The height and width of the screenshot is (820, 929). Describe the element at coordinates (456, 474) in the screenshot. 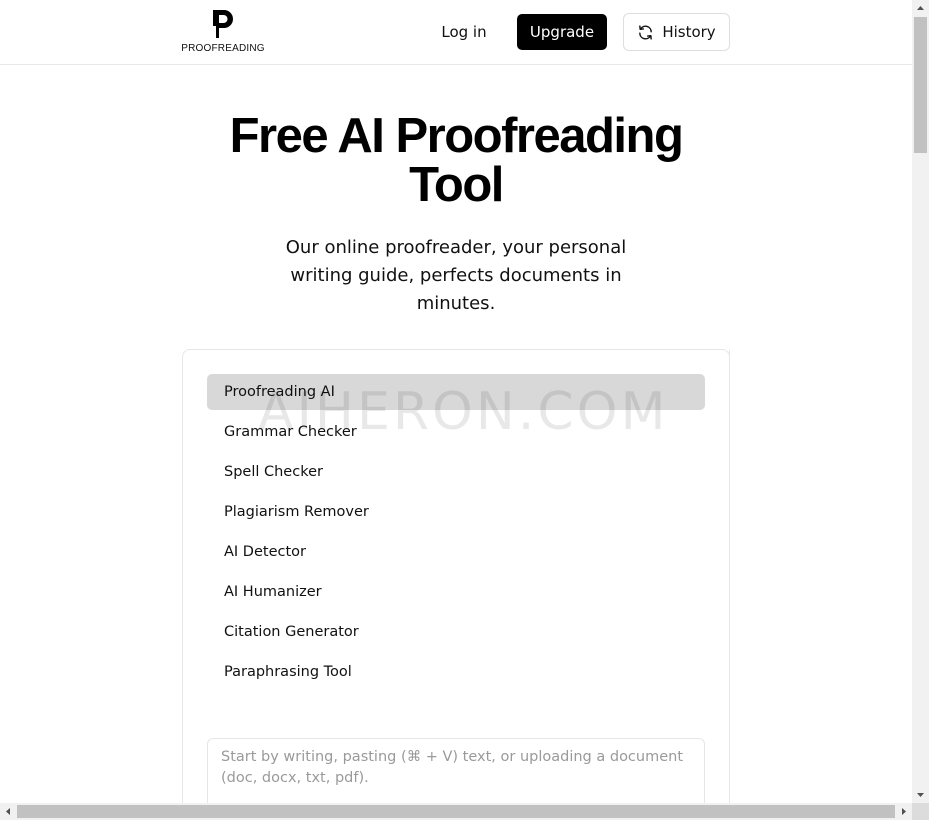

I see `menu-item-spell-checker: Spell Checker` at that location.